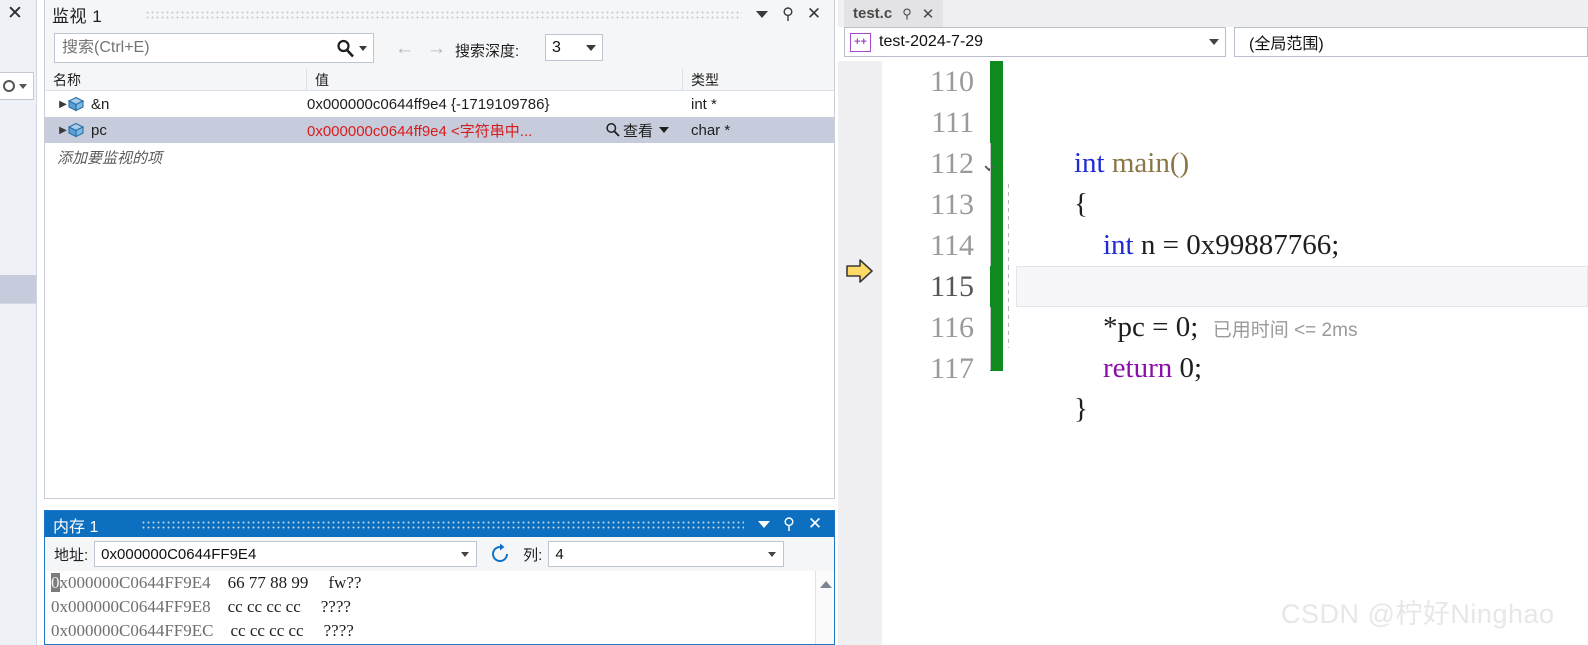  What do you see at coordinates (18, 322) in the screenshot?
I see `left-docked-panel-sliver: ✕` at bounding box center [18, 322].